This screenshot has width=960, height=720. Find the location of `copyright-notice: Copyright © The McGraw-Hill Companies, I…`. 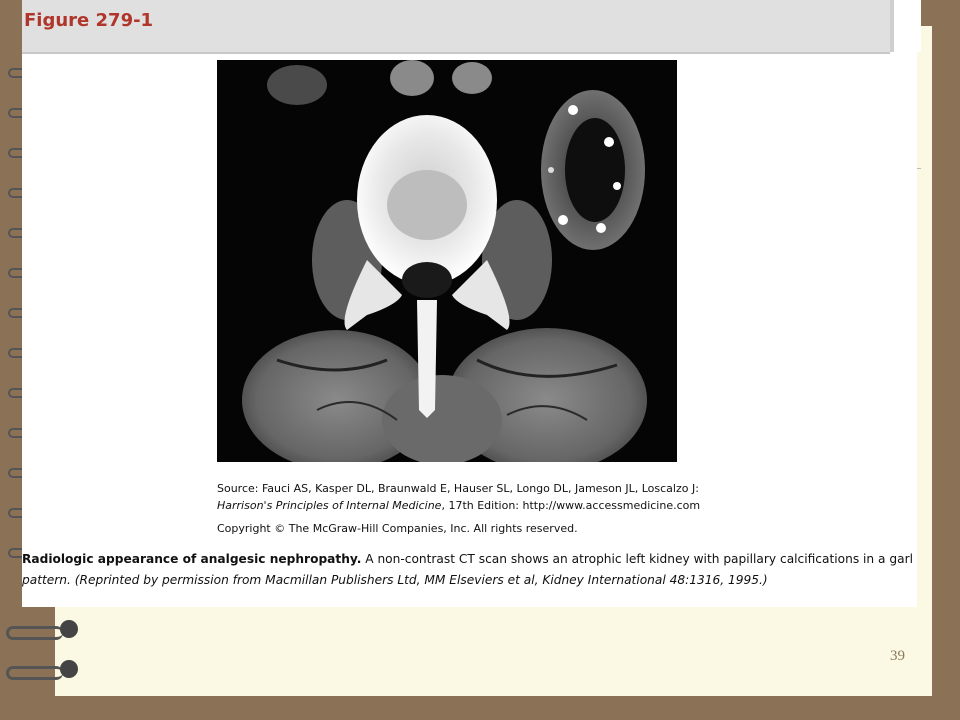

copyright-notice: Copyright © The McGraw-Hill Companies, I… is located at coordinates (397, 528).